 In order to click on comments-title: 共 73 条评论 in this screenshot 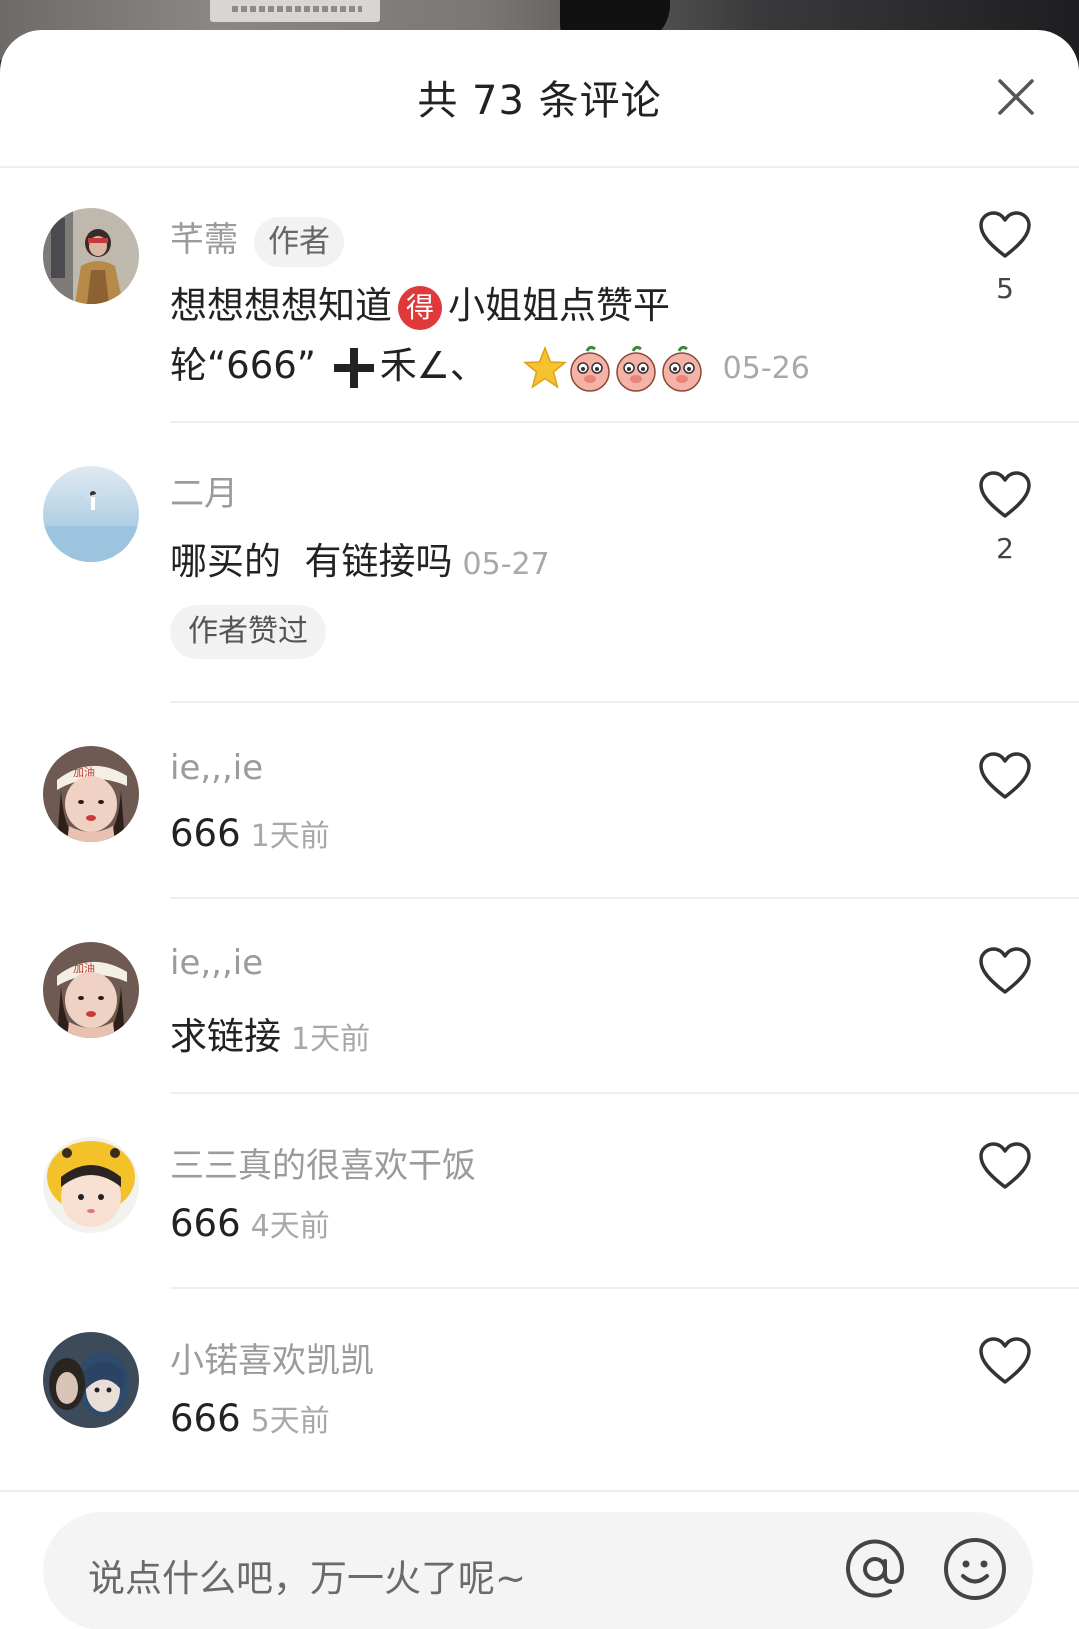, I will do `click(539, 101)`.